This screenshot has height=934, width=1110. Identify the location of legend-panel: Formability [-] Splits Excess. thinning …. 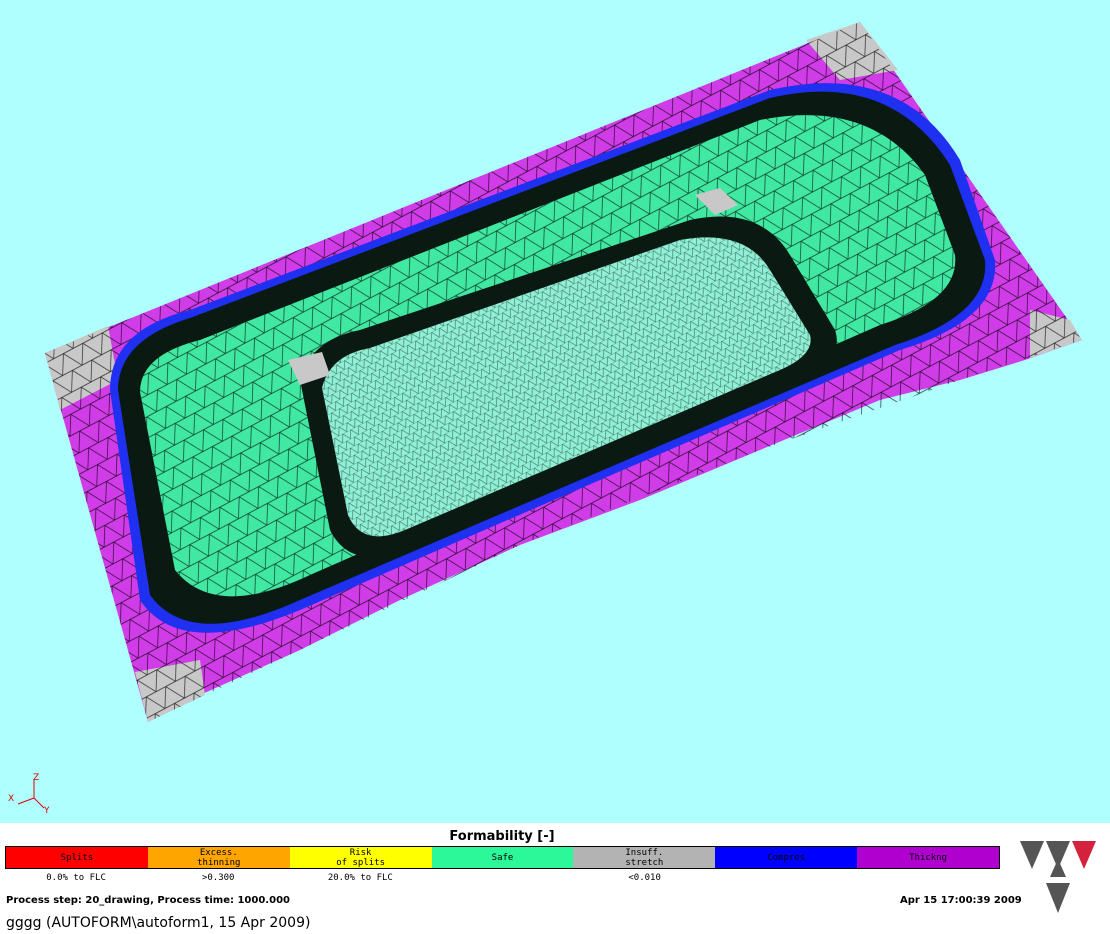
(555, 878).